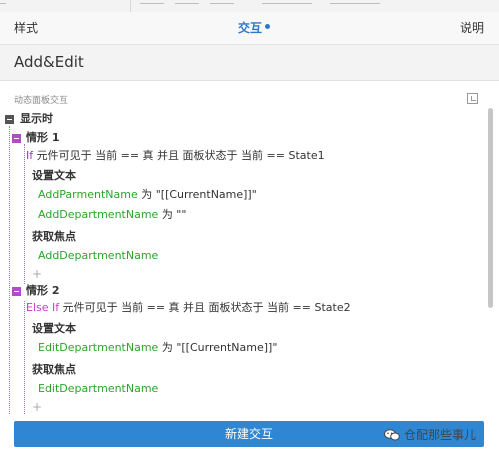 The width and height of the screenshot is (499, 460). Describe the element at coordinates (130, 6) in the screenshot. I see `toolbar-divider` at that location.